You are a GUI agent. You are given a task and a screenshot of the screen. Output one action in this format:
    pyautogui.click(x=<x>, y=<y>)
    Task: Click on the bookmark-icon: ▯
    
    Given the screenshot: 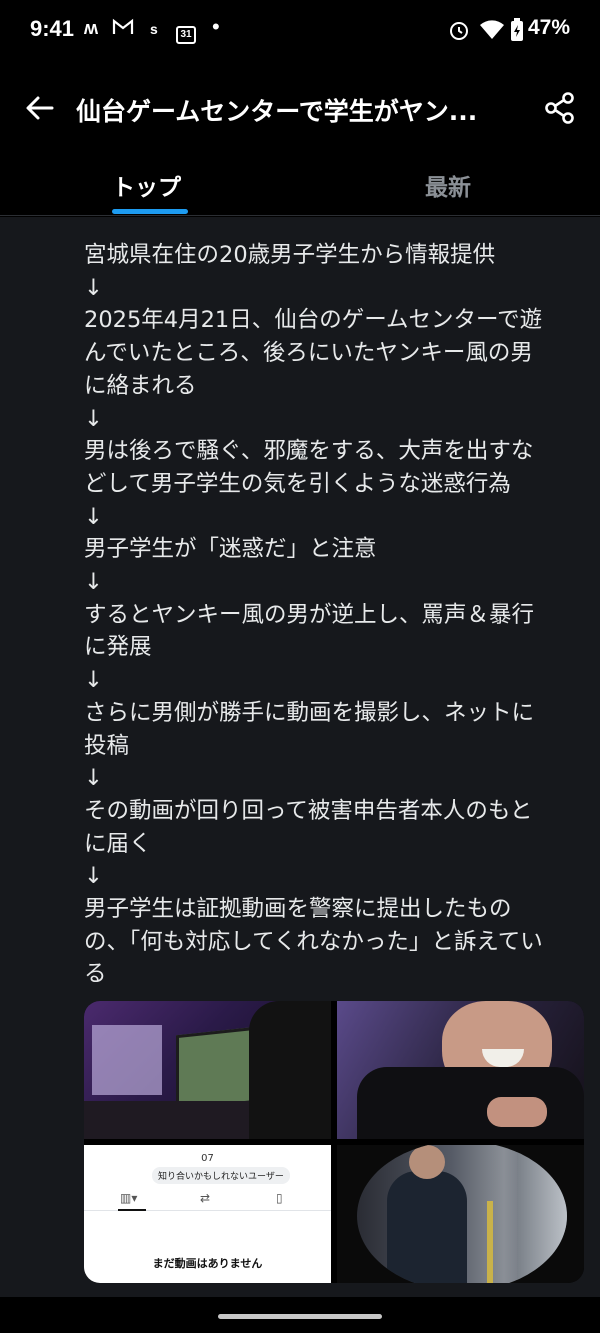 What is the action you would take?
    pyautogui.click(x=279, y=1198)
    